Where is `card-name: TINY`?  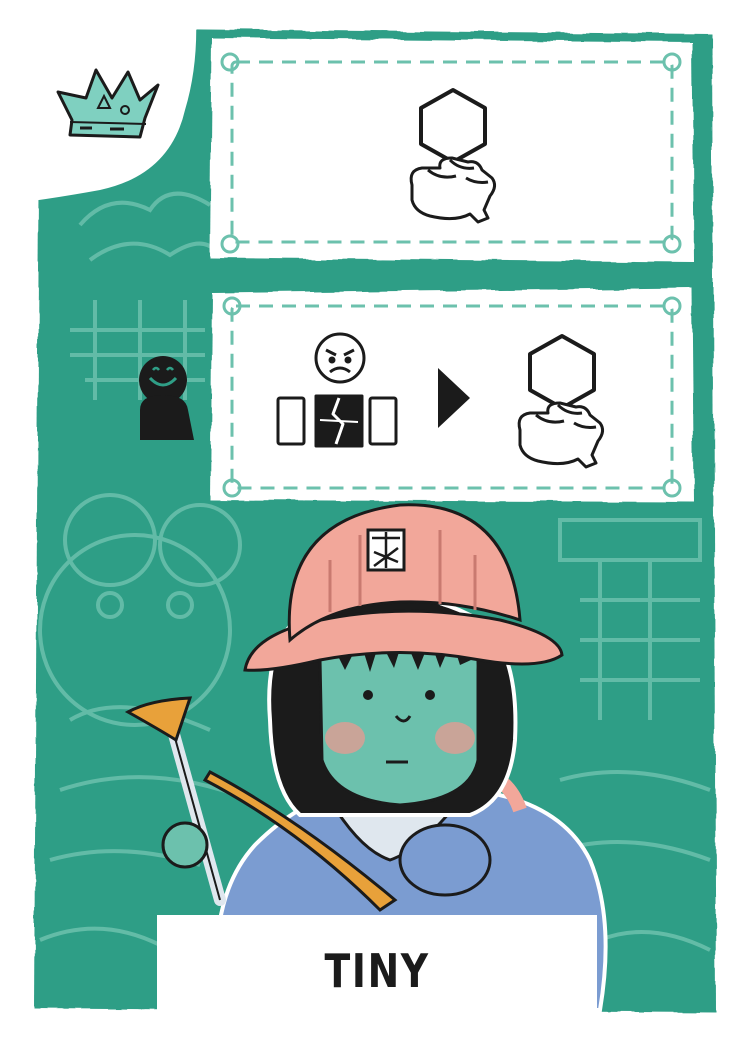 card-name: TINY is located at coordinates (377, 971).